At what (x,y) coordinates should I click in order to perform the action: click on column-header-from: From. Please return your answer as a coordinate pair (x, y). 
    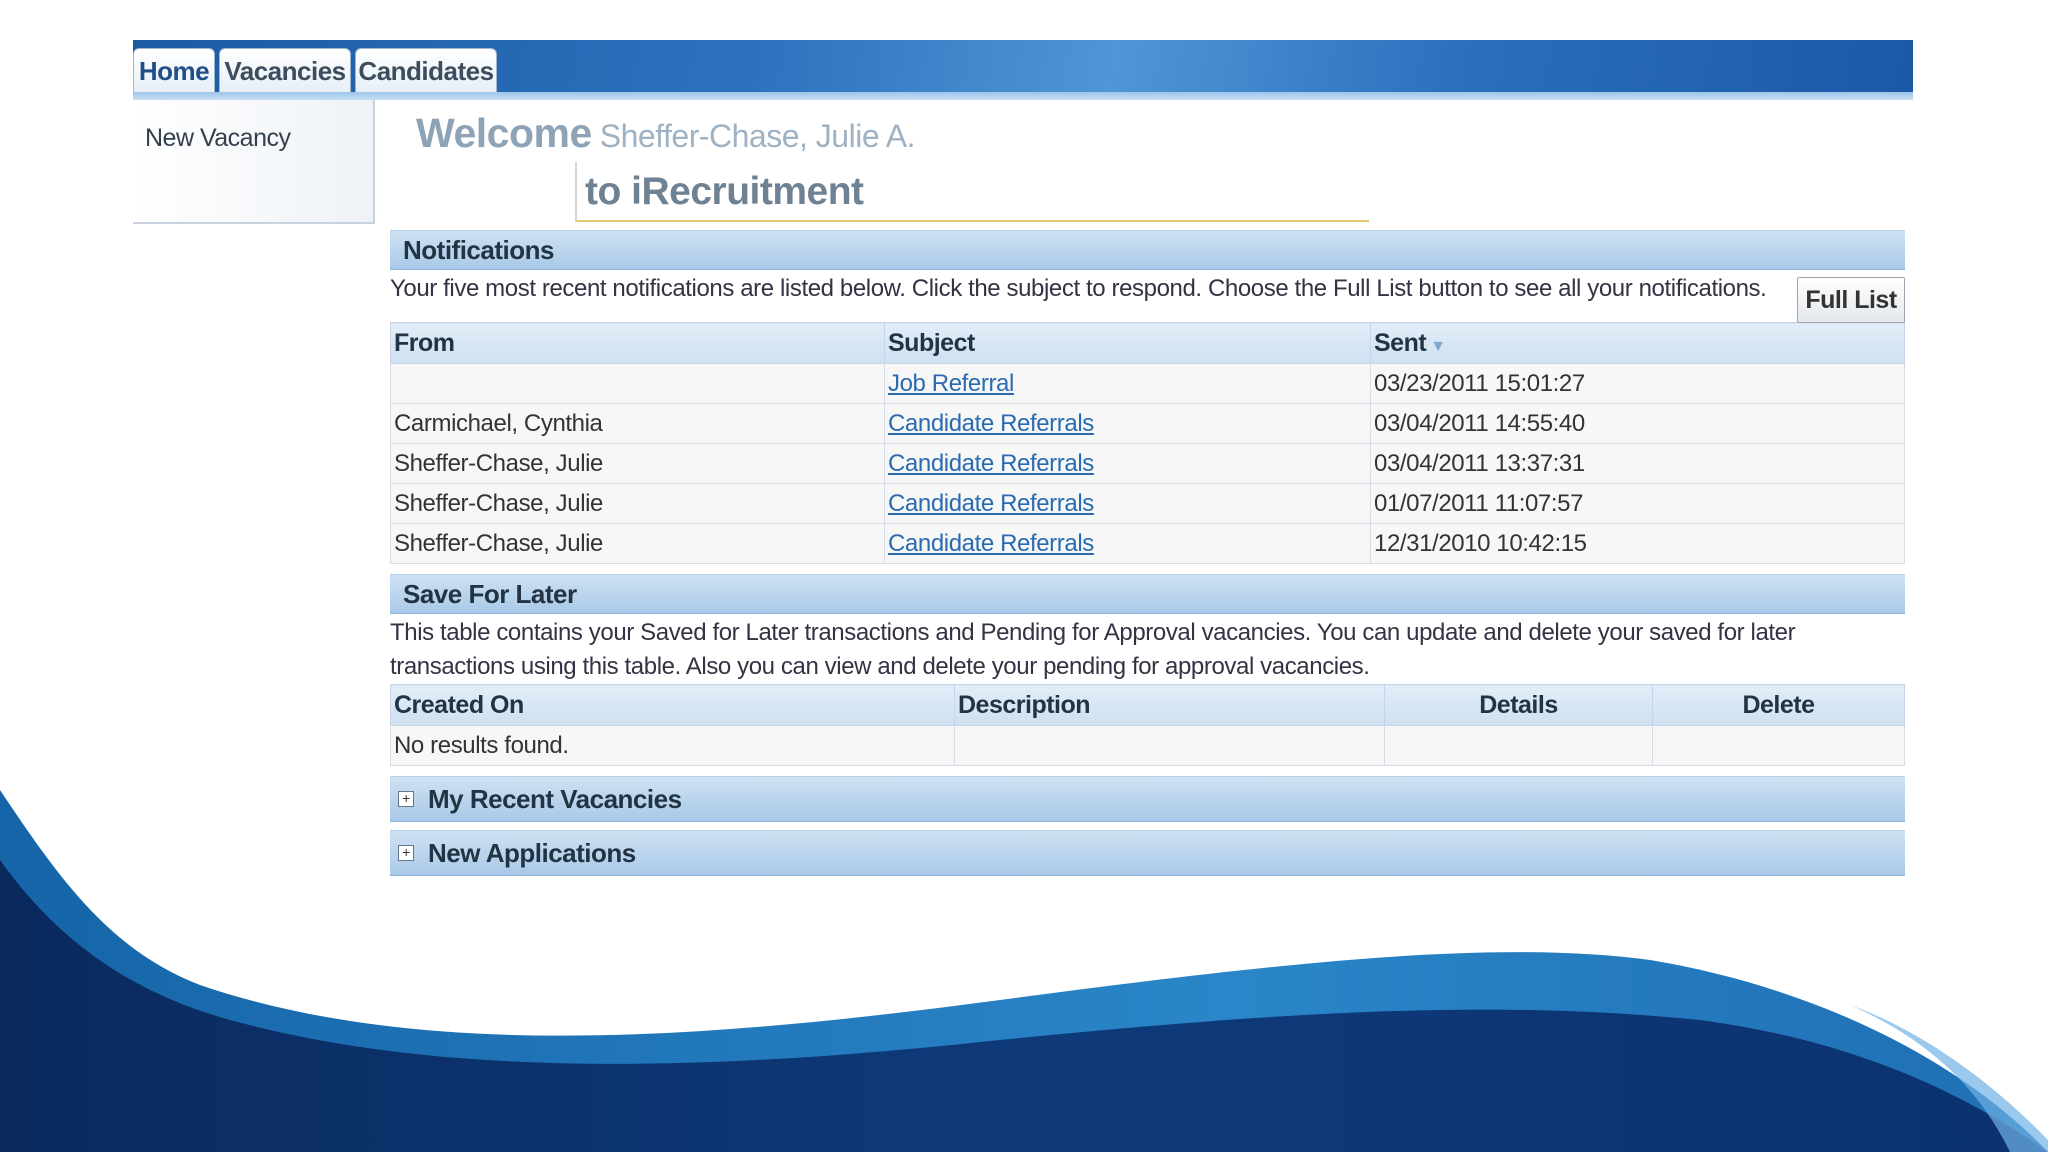
    Looking at the image, I should click on (637, 343).